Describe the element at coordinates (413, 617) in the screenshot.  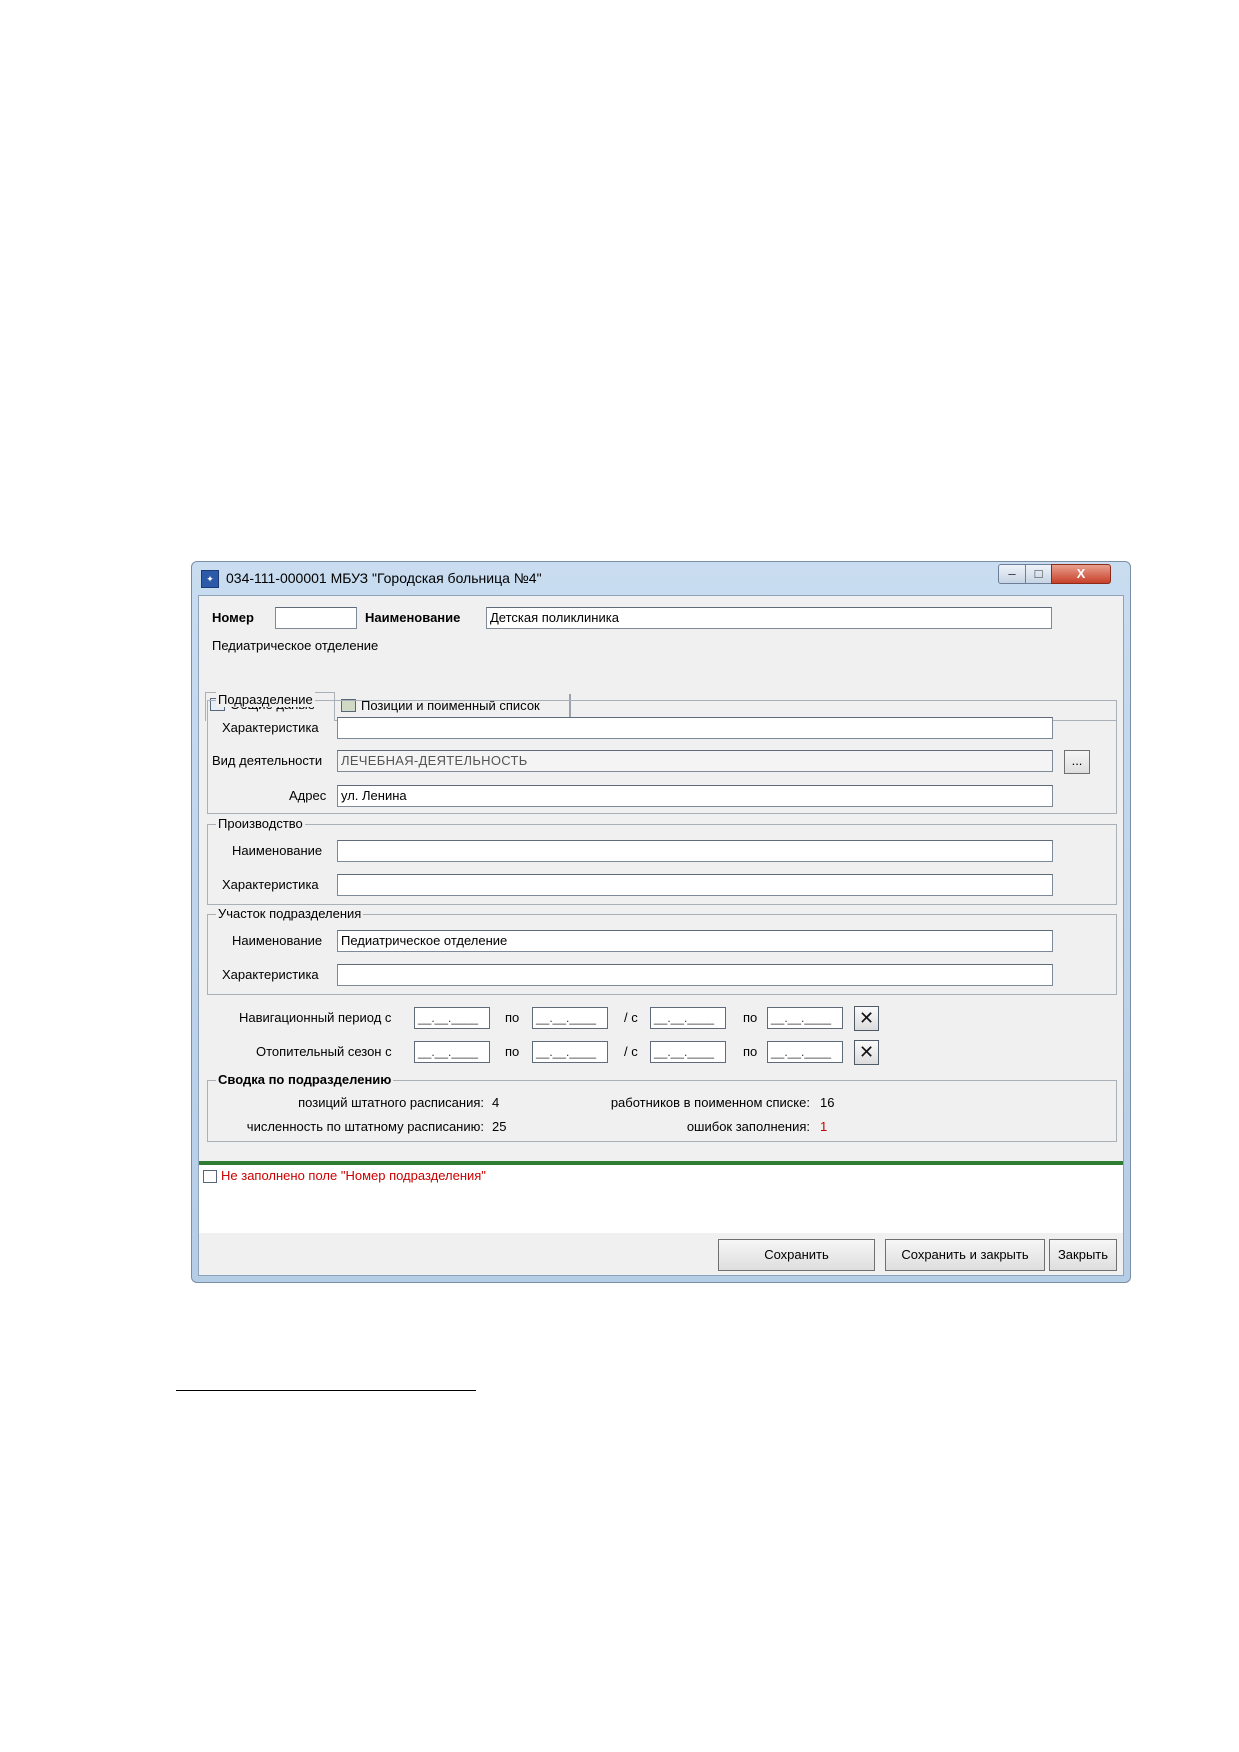
I see `name-label: Наименование` at that location.